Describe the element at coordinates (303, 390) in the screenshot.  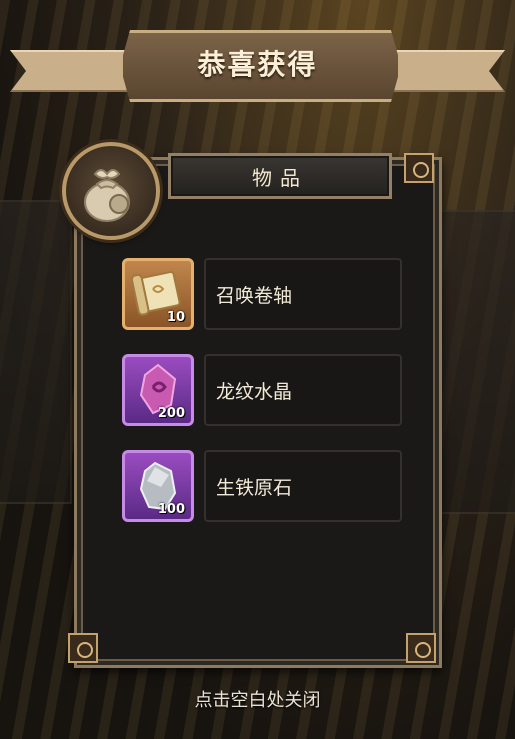
I see `item-name-box: 龙纹水晶` at that location.